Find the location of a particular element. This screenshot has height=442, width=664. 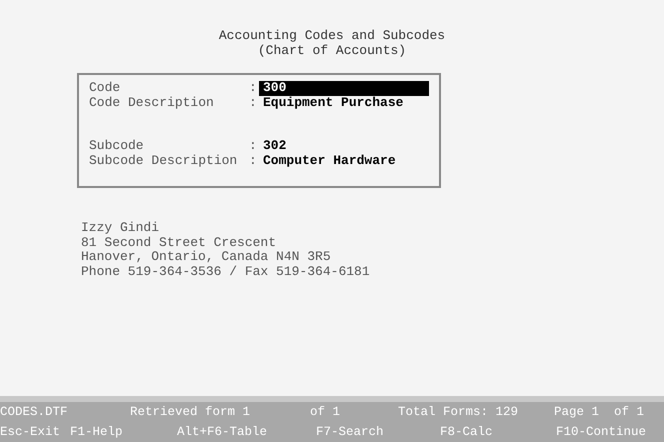

address-line: 81 Second Street Crescent is located at coordinates (179, 243).